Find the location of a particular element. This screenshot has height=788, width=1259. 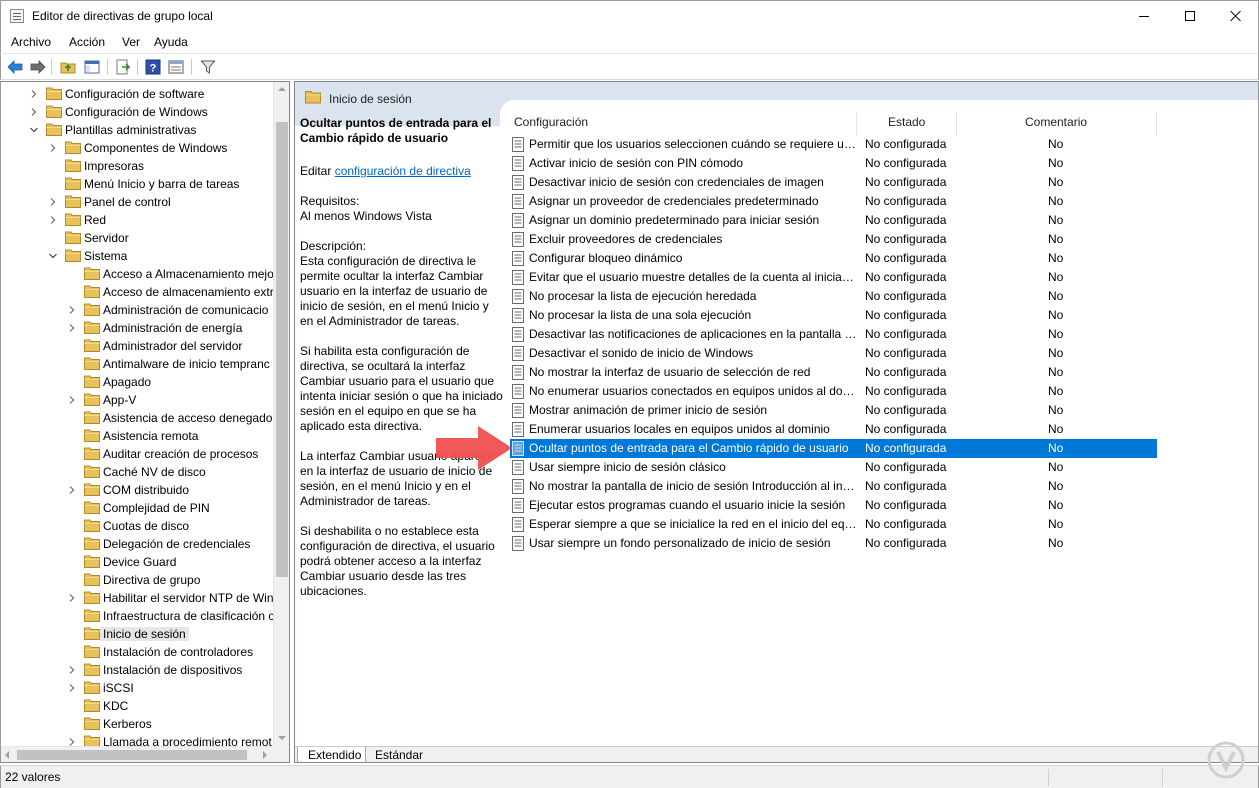

tree-item: Apagado is located at coordinates (137, 382).